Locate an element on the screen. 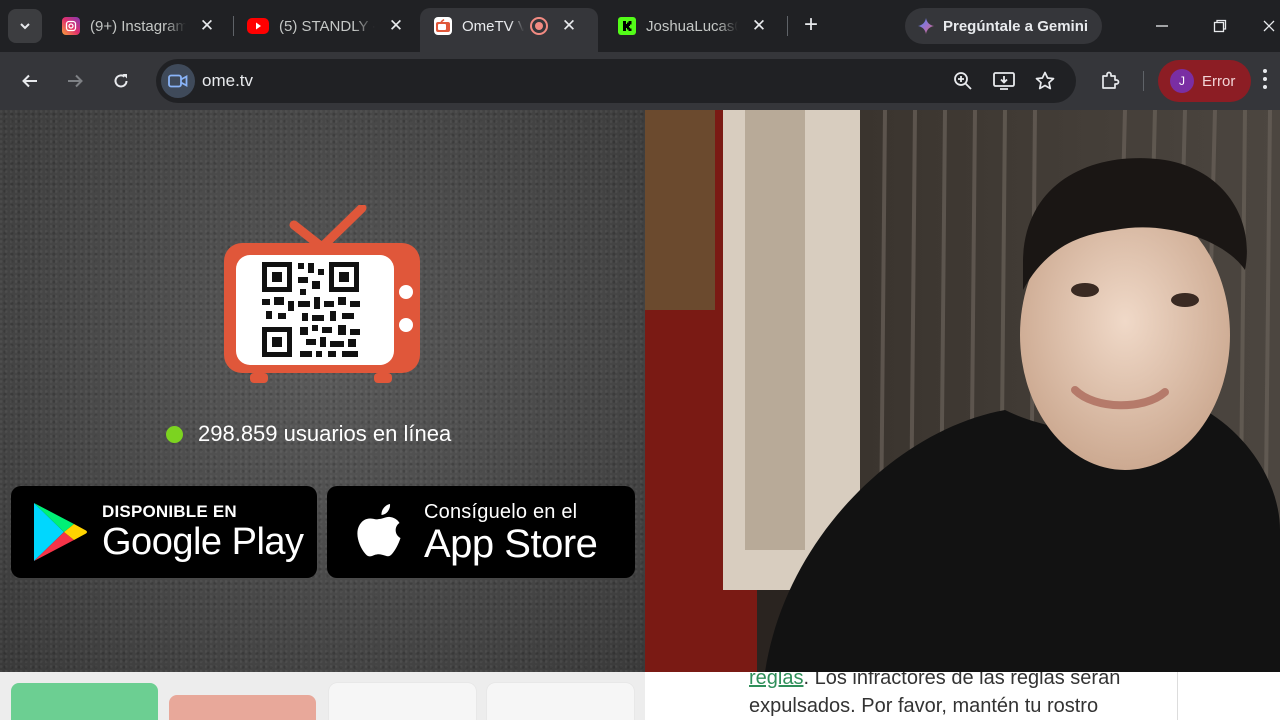 The image size is (1280, 720). video-camera-icon is located at coordinates (178, 81).